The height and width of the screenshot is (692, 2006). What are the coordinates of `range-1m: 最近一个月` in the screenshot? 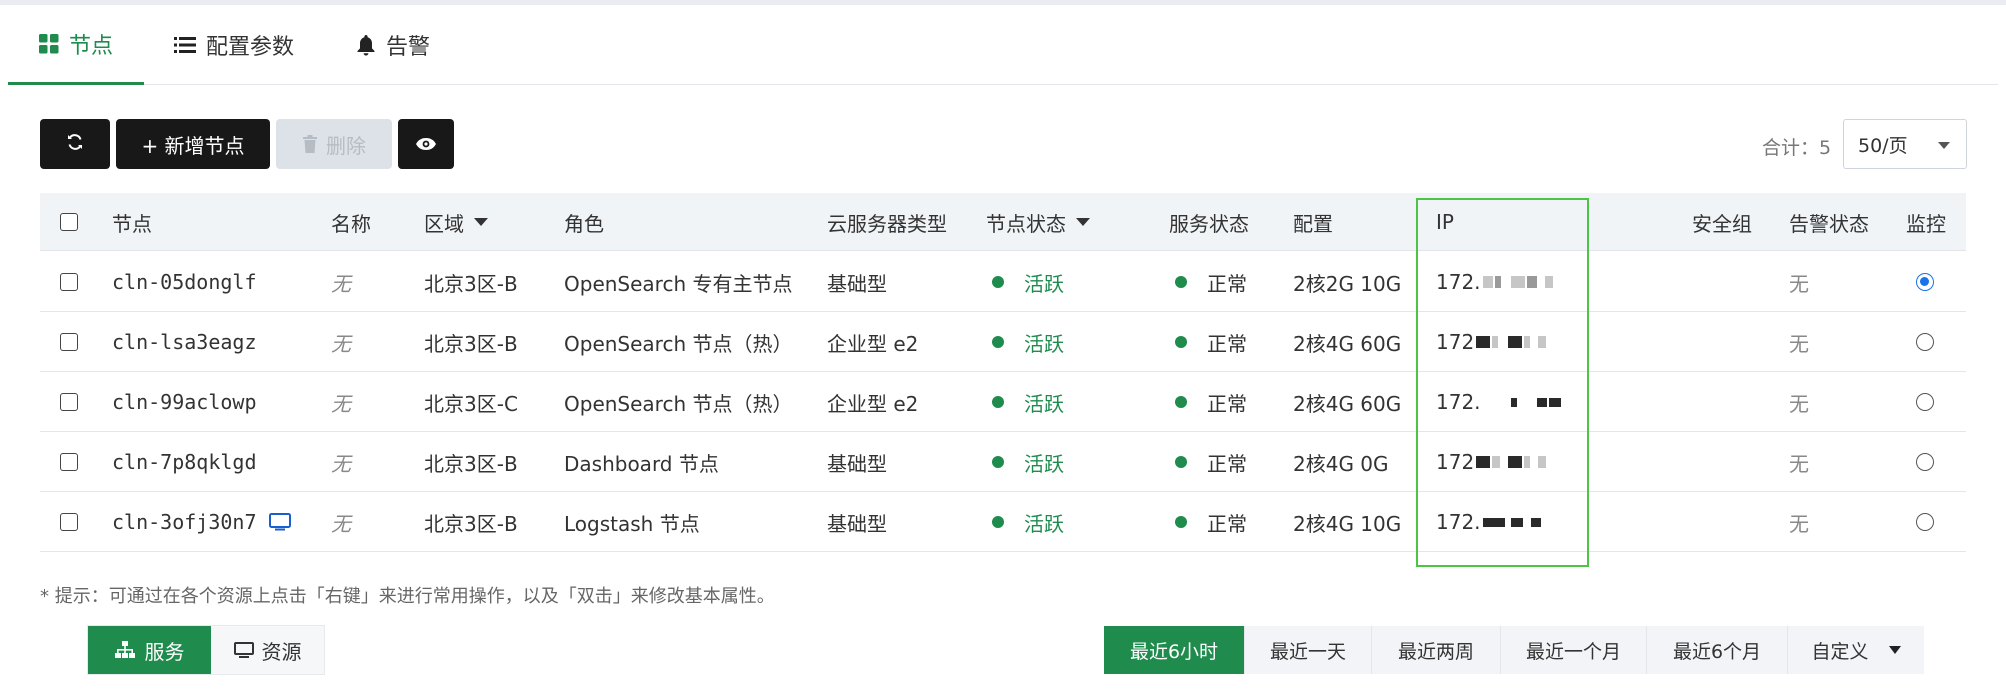 It's located at (1574, 650).